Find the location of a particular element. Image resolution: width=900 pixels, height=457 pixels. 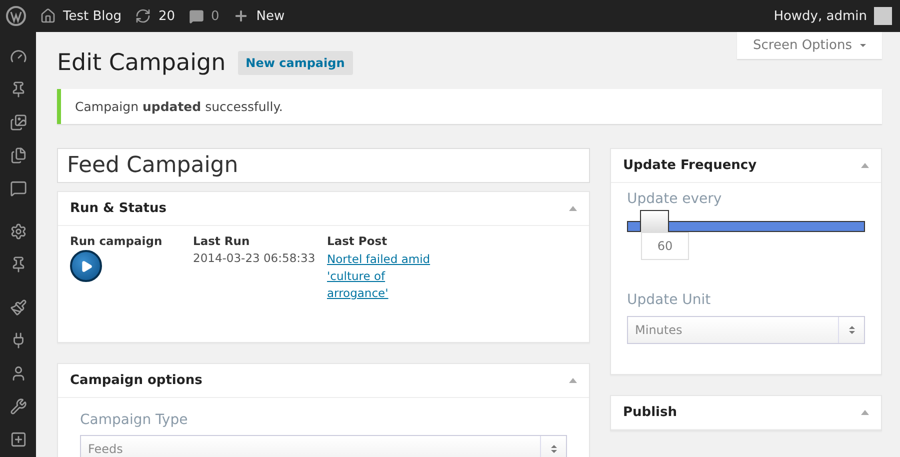

new-campaign-button: New campaign is located at coordinates (295, 63).